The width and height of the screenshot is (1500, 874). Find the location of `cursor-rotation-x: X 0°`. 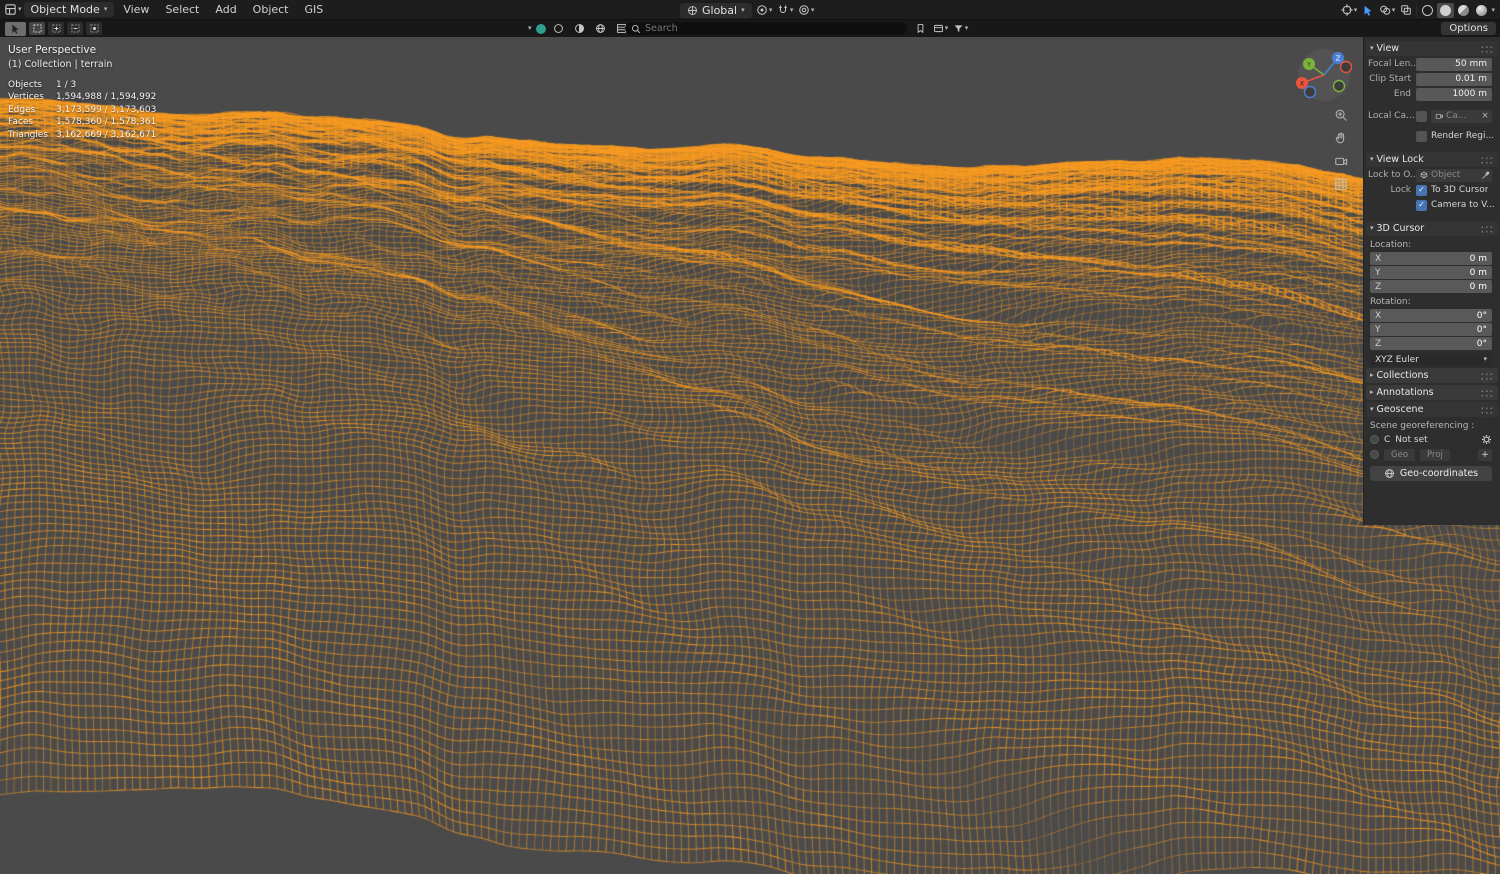

cursor-rotation-x: X 0° is located at coordinates (1431, 315).